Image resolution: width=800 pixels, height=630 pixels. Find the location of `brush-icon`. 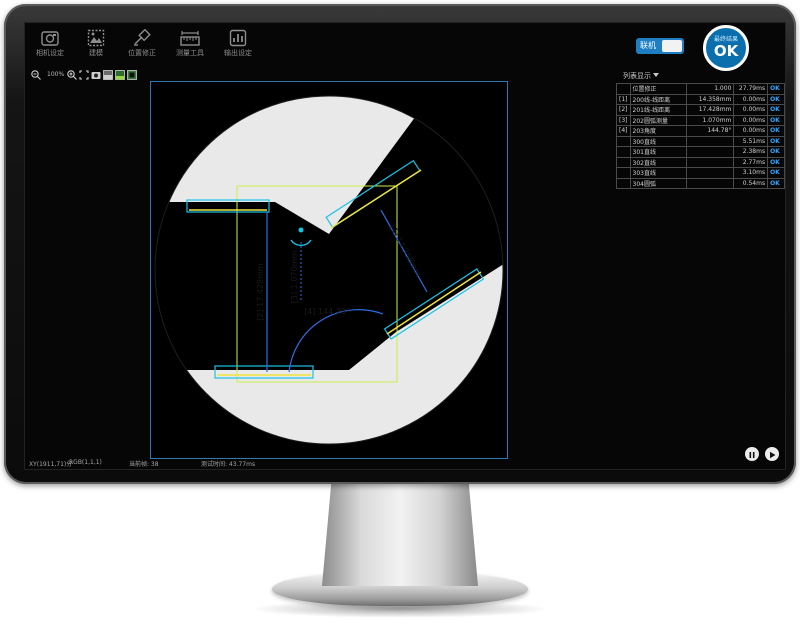

brush-icon is located at coordinates (142, 37).